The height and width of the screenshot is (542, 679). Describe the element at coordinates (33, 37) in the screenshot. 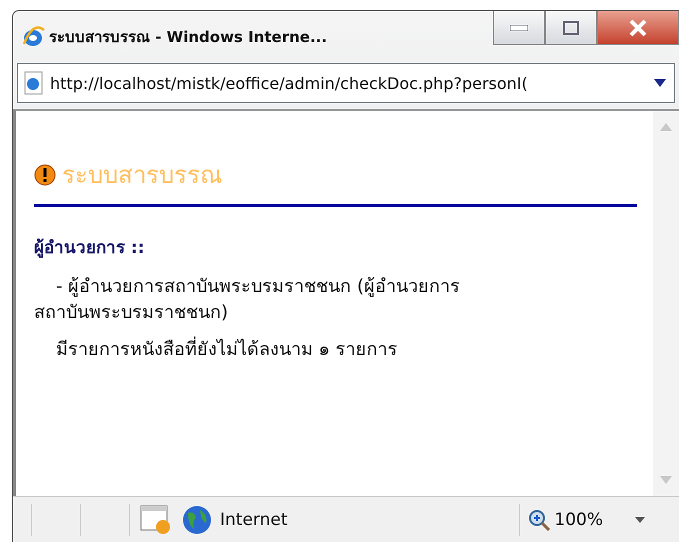

I see `browser-icon` at that location.